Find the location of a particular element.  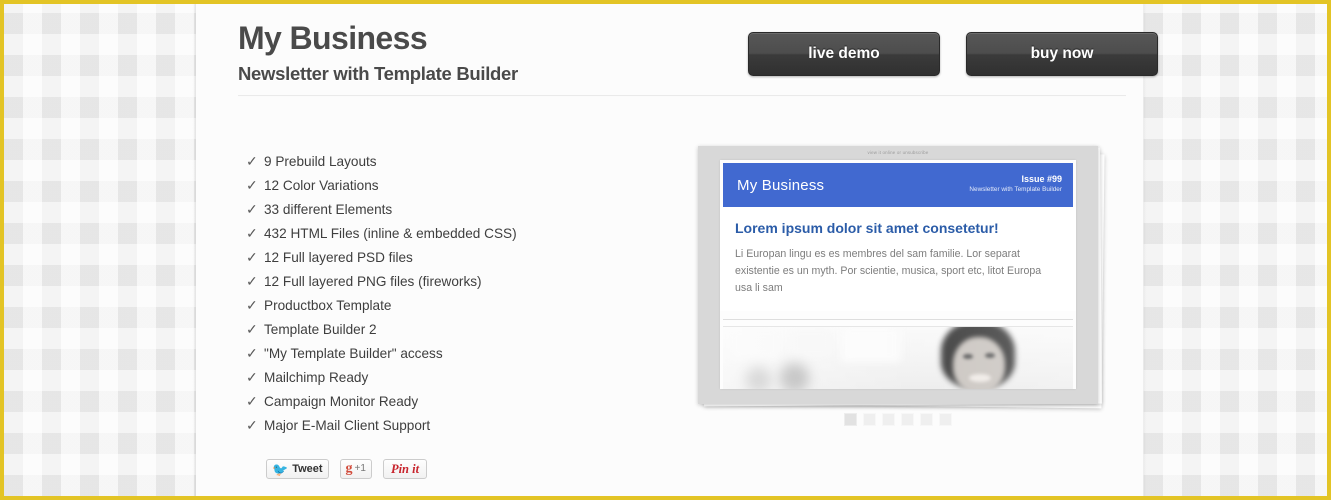

tweet-button: 🐦 Tweet is located at coordinates (297, 469).